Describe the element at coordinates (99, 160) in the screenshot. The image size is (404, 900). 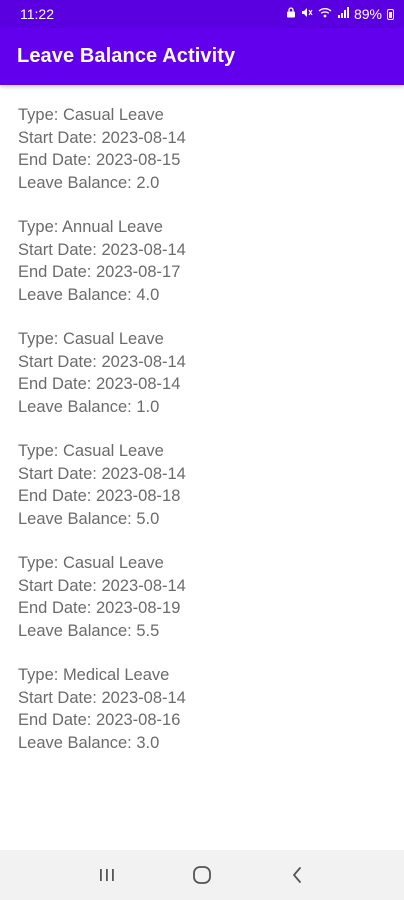
I see `leave-end-date: End Date: 2023-08-15` at that location.